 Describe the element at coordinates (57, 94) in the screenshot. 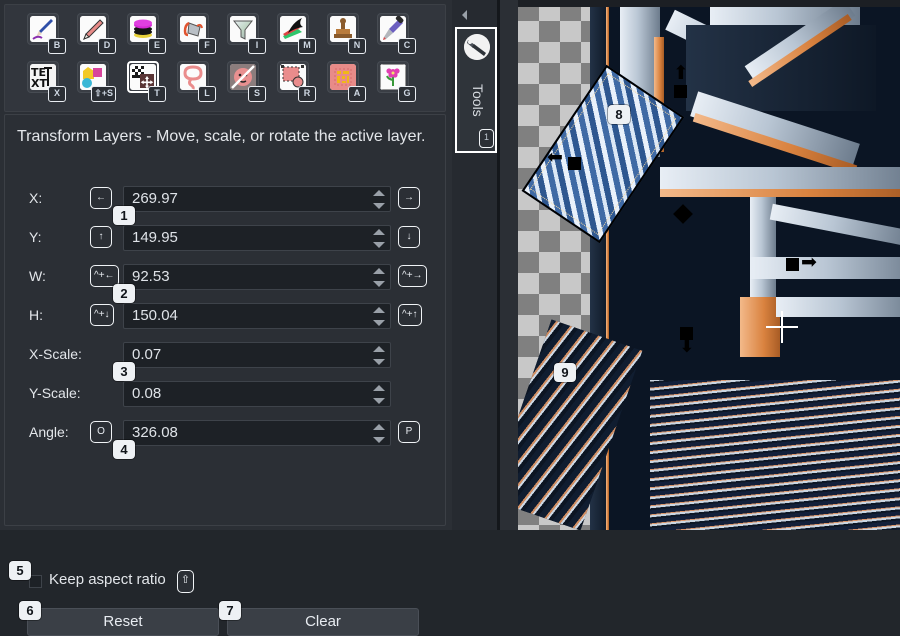

I see `shortcut-badge: X` at that location.